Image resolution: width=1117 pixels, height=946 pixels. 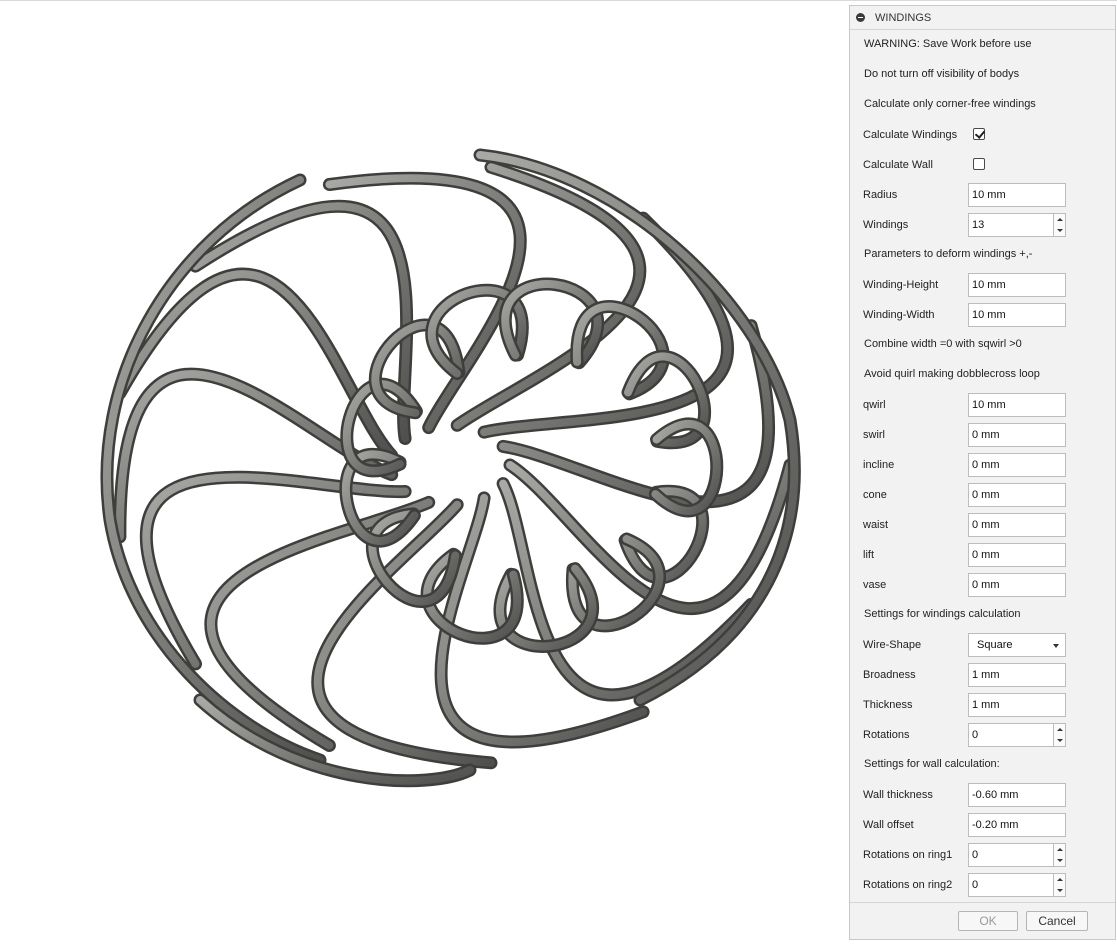 What do you see at coordinates (886, 225) in the screenshot?
I see `windings-label: Windings` at bounding box center [886, 225].